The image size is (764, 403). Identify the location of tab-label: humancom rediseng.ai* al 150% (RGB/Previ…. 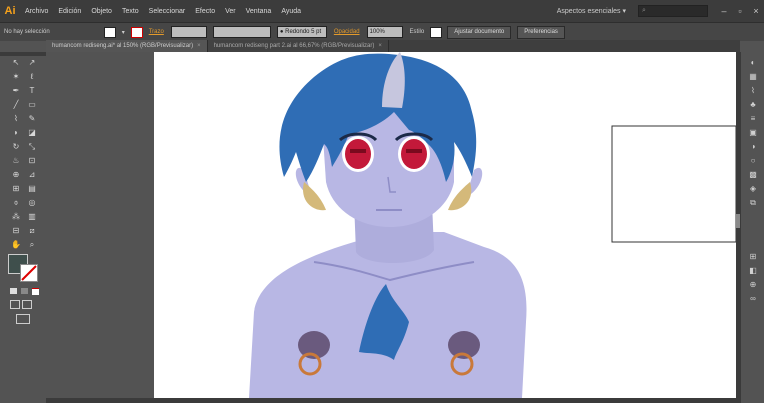
(123, 46).